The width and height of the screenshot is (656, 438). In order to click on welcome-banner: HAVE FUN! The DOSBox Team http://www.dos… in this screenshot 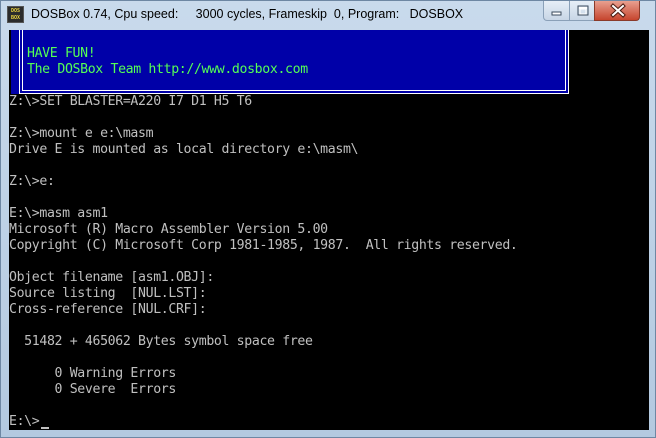, I will do `click(290, 62)`.